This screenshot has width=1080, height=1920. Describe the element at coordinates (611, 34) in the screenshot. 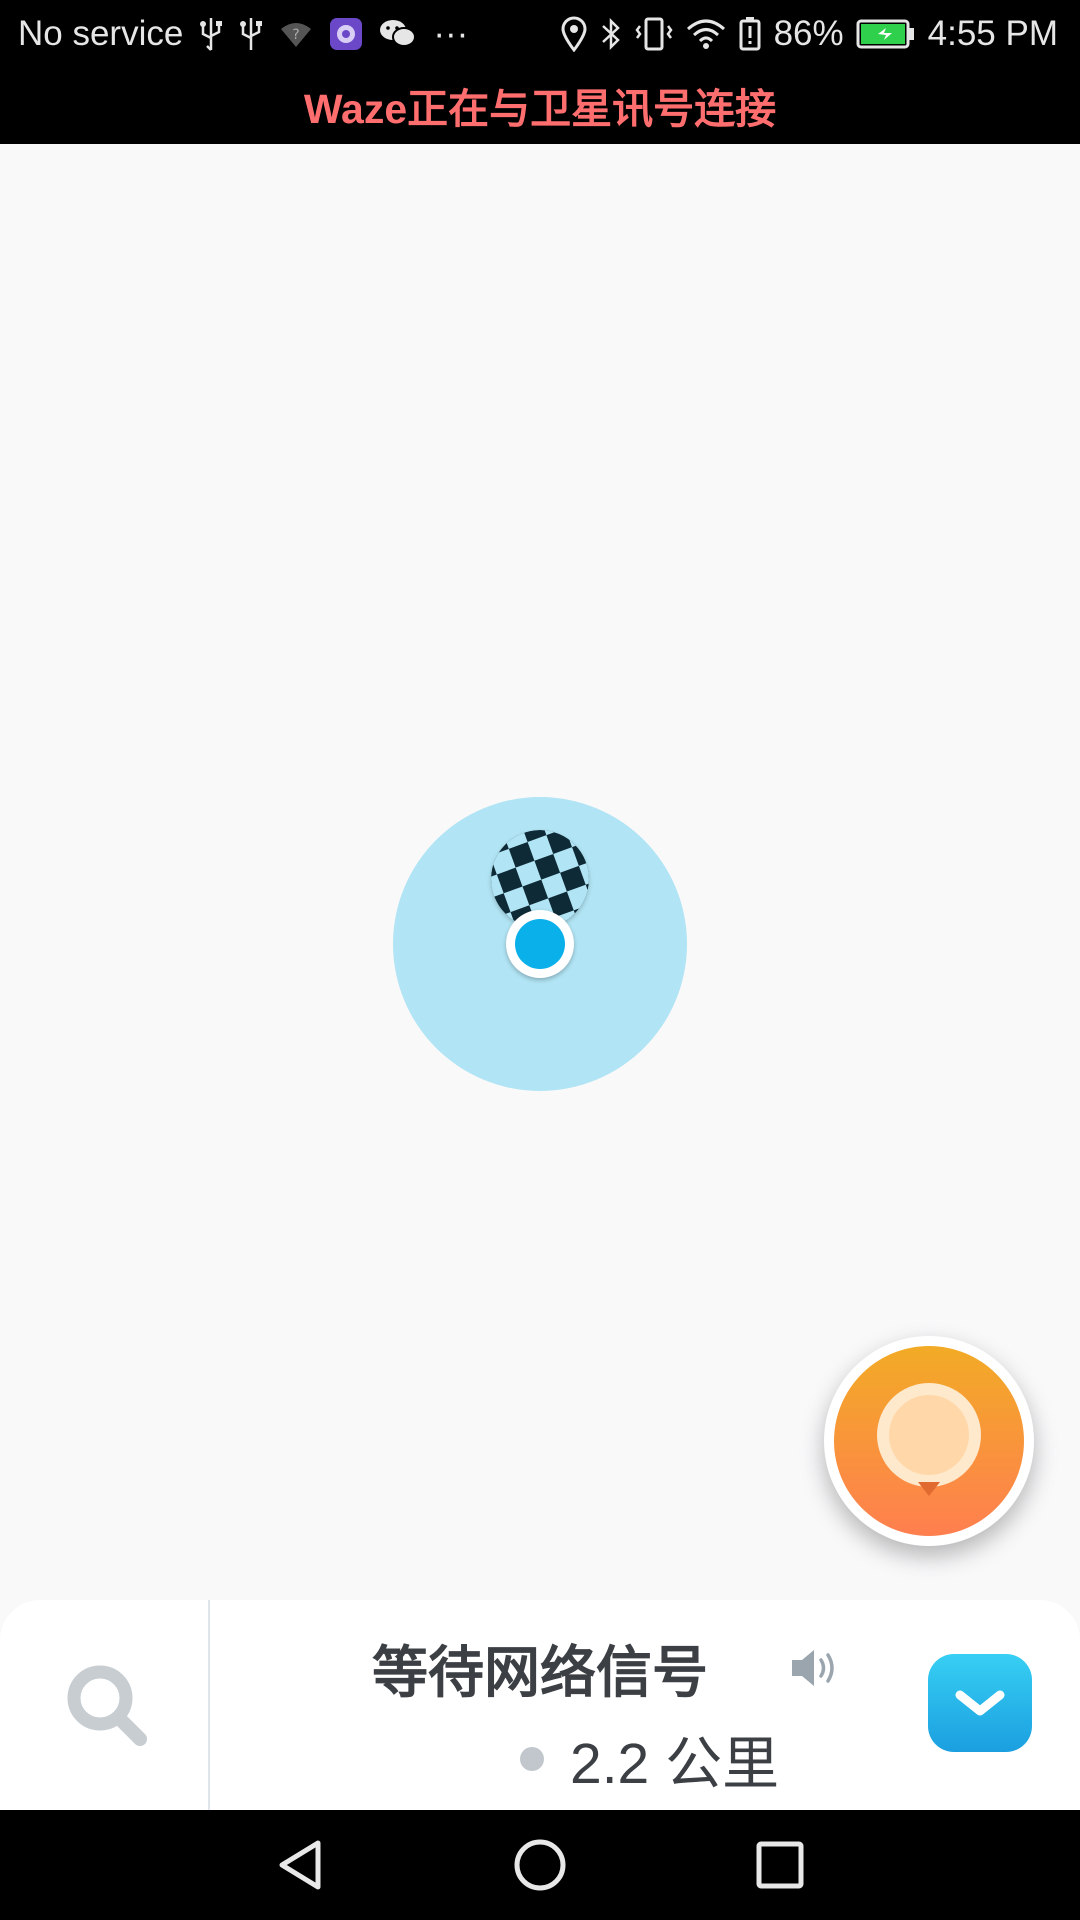

I see `bluetooth-icon` at that location.